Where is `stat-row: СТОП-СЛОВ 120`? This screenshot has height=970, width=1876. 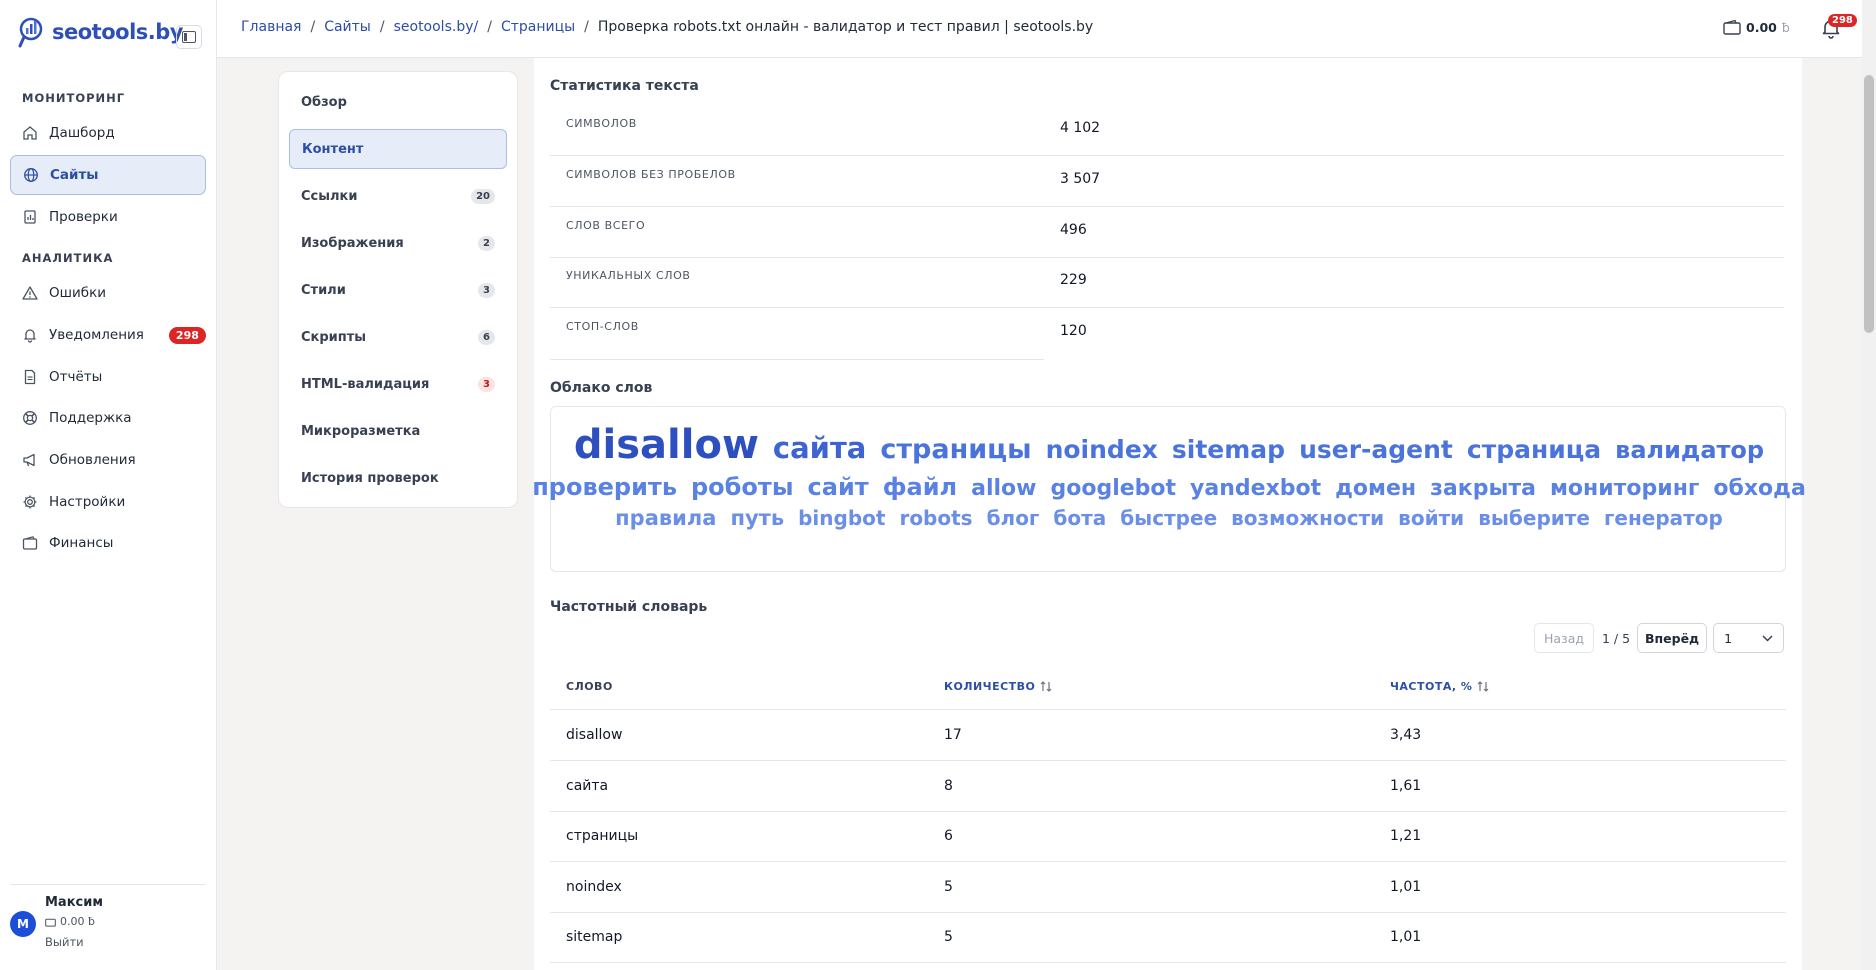 stat-row: СТОП-СЛОВ 120 is located at coordinates (1167, 334).